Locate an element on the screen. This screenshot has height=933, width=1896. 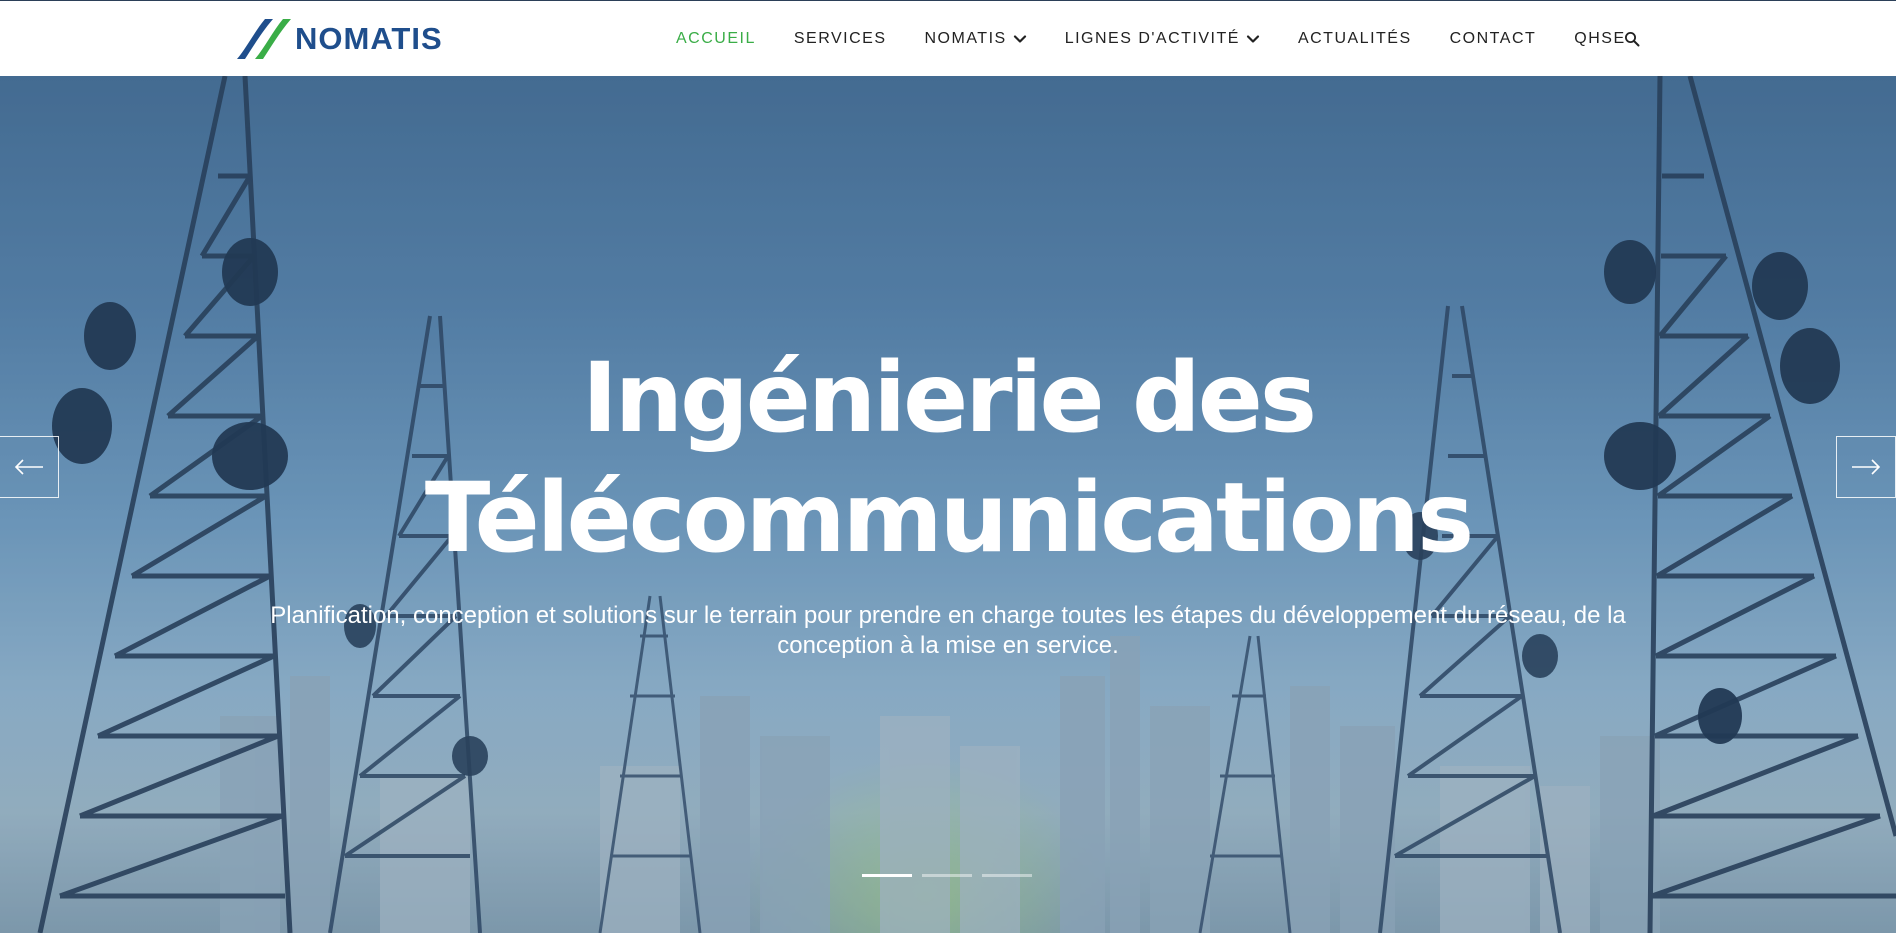
hero-title-line2: Télécommunications is located at coordinates (949, 518).